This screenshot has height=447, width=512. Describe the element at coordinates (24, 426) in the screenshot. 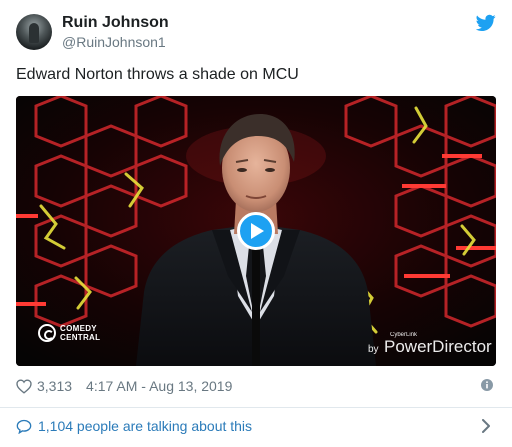

I see `speech-bubble-icon` at that location.